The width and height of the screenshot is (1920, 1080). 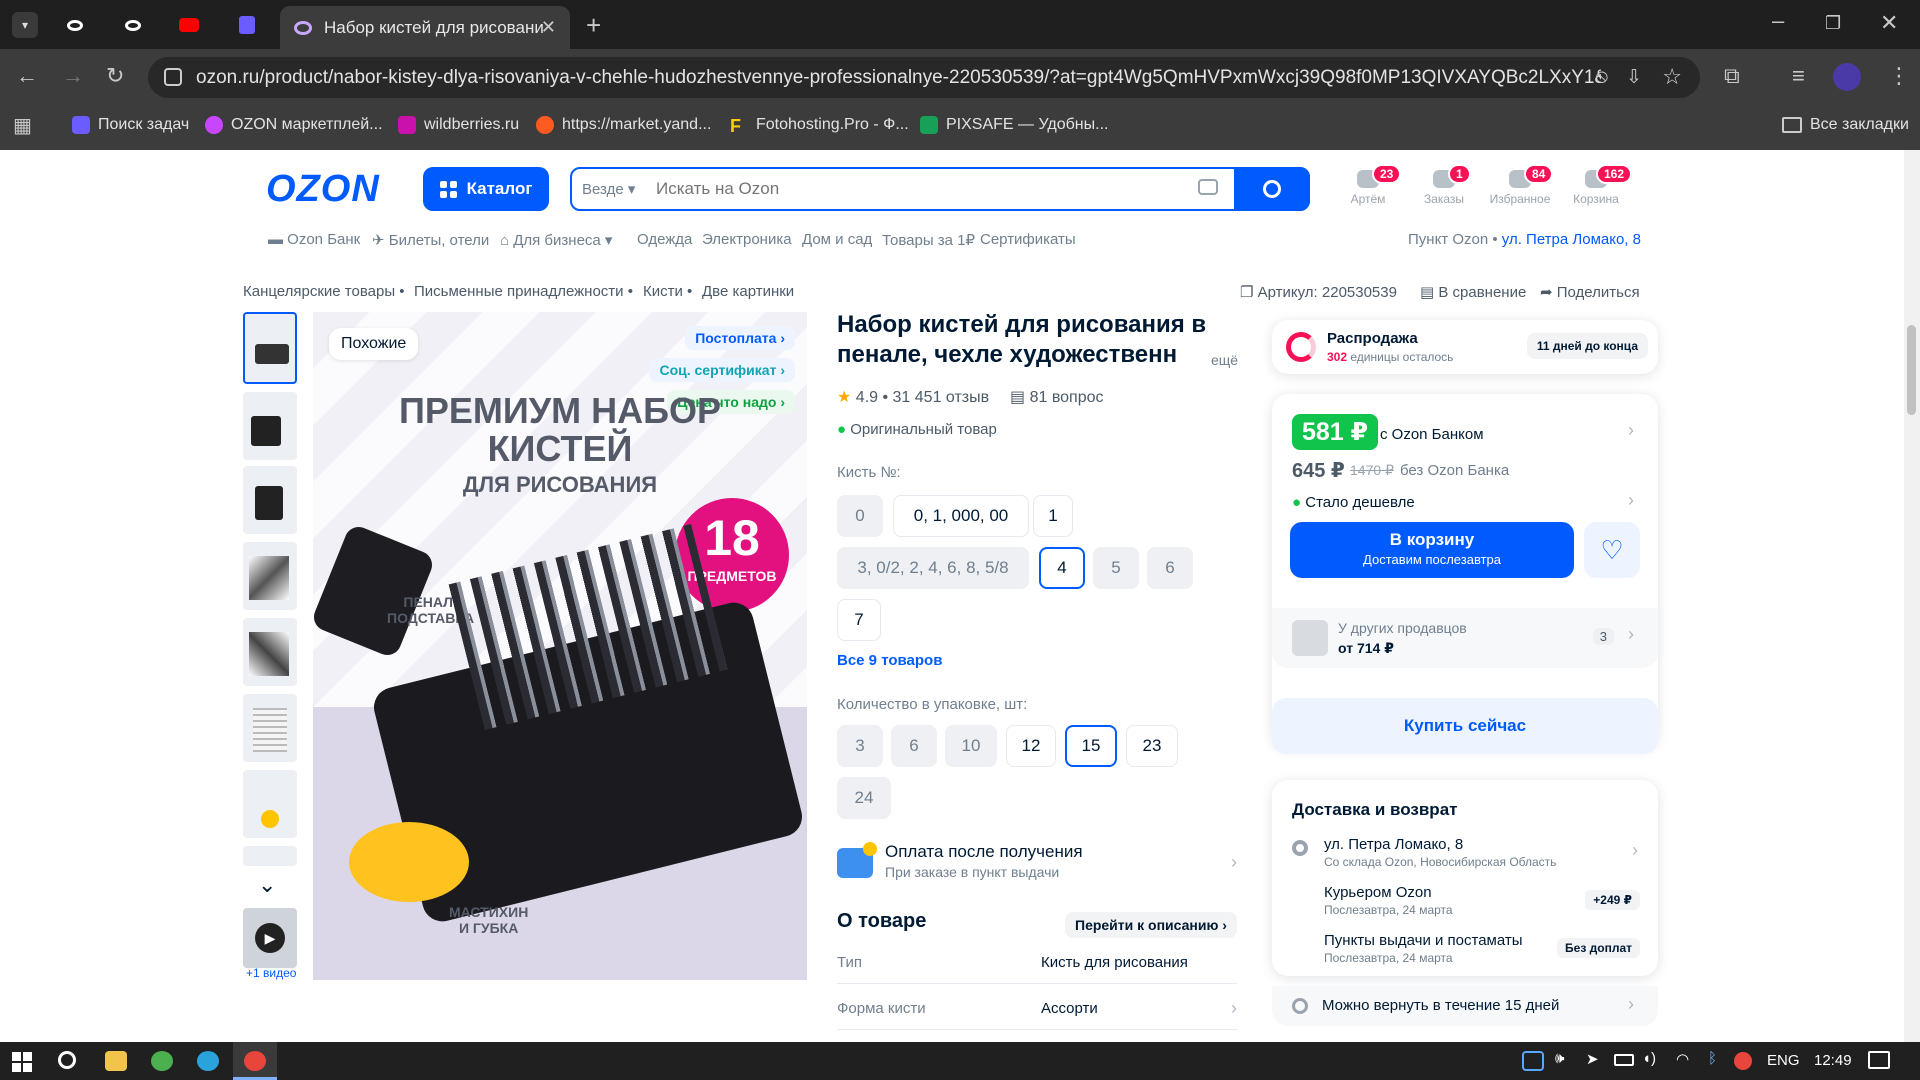 What do you see at coordinates (314, 239) in the screenshot?
I see `subnav-ozon-bank: ▬ Ozon Банк` at bounding box center [314, 239].